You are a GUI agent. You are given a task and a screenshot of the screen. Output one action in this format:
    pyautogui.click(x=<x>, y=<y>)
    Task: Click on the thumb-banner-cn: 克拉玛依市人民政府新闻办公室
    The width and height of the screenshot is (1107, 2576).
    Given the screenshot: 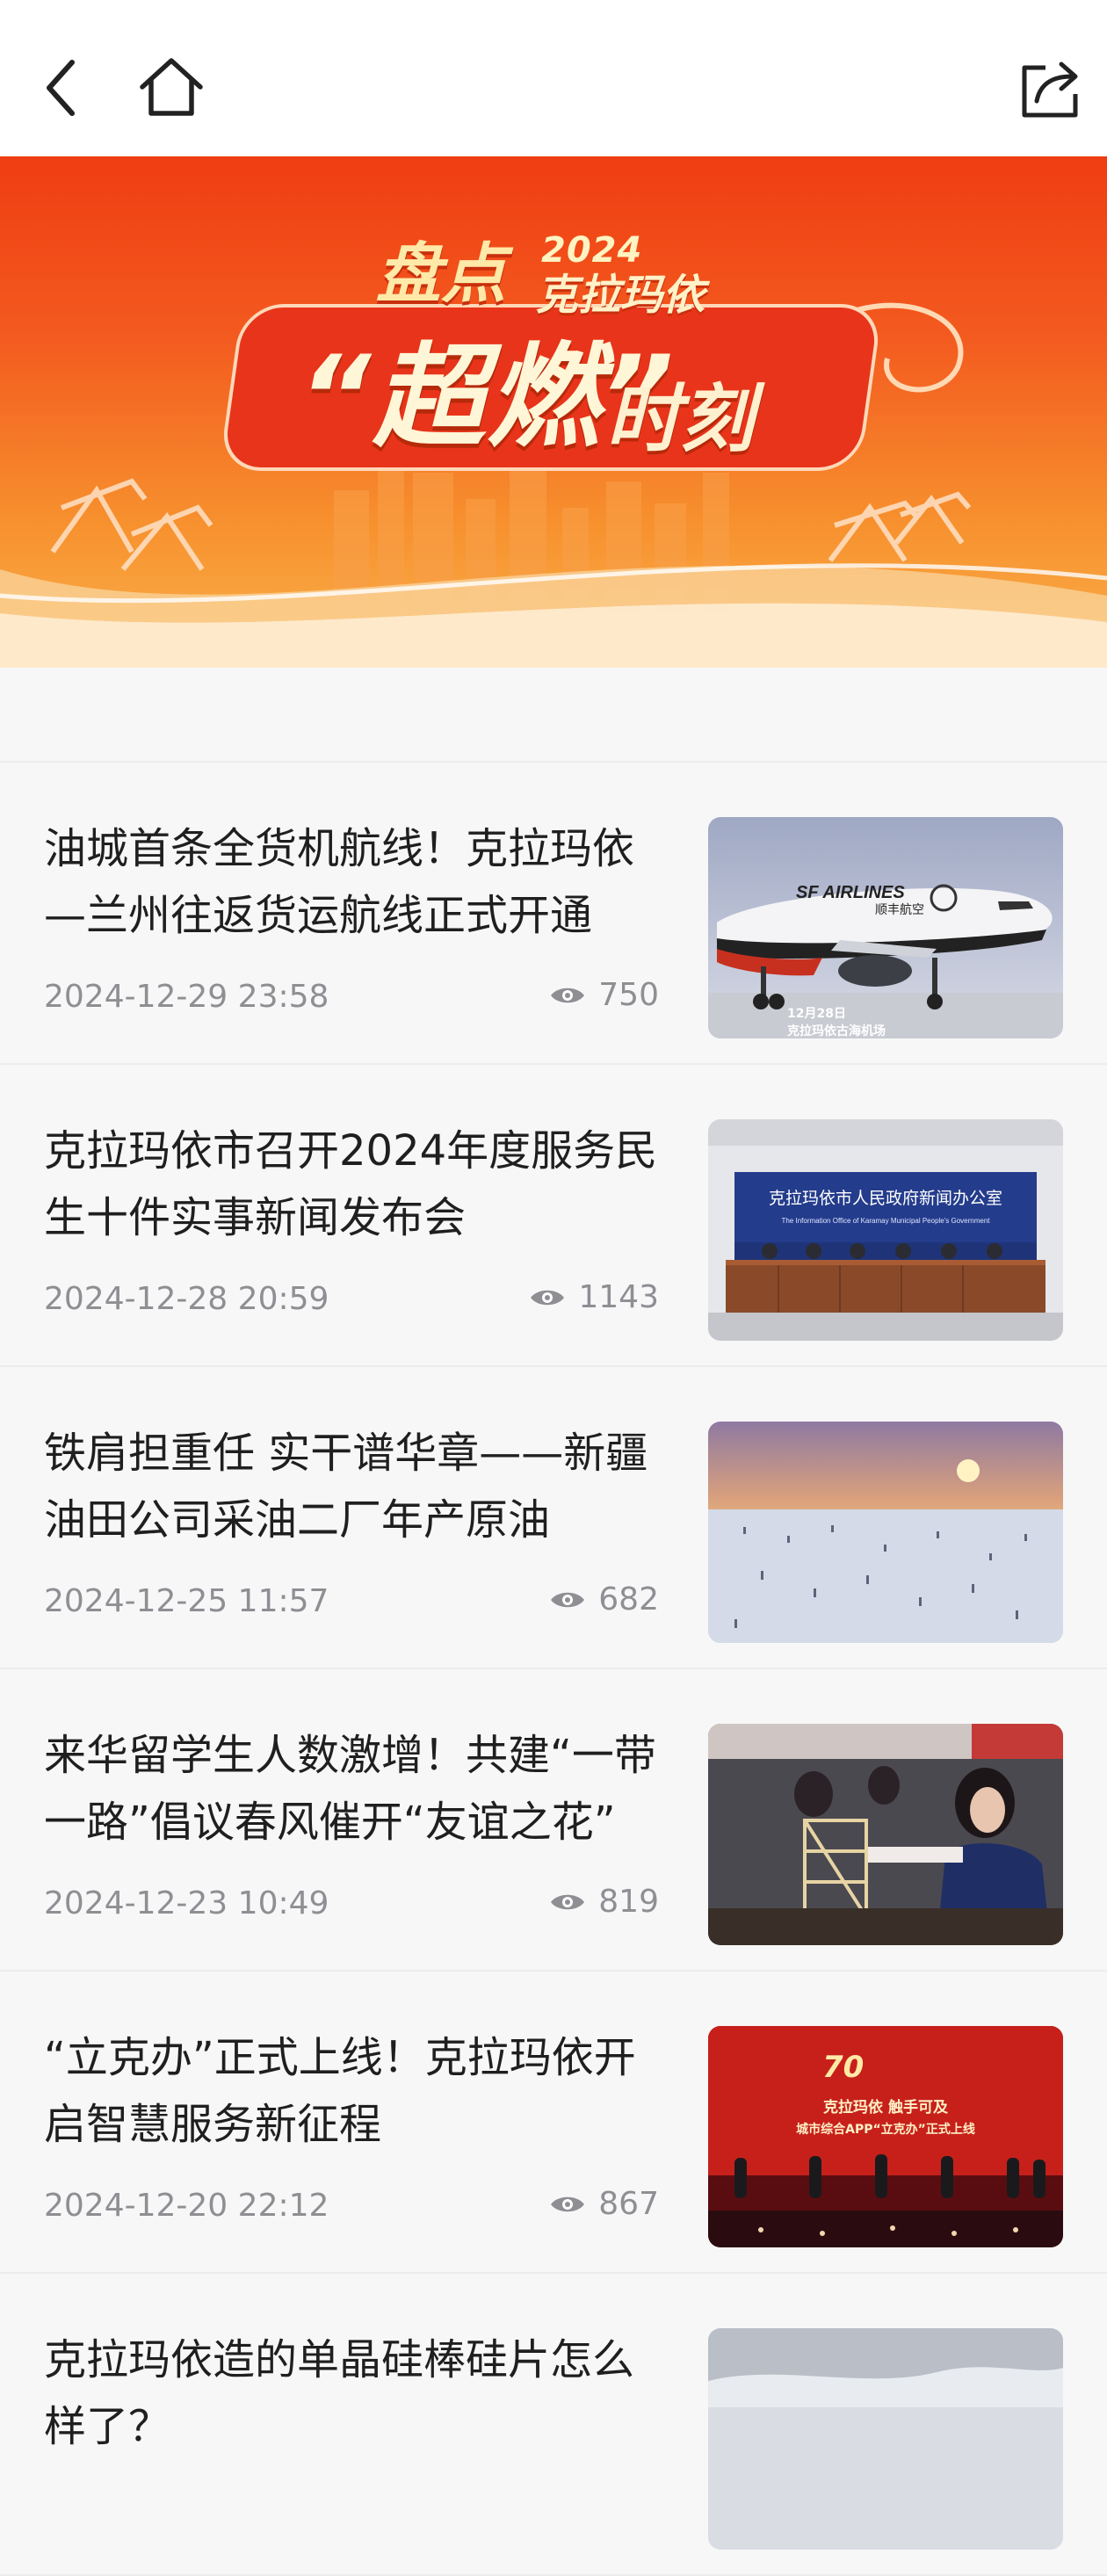 What is the action you would take?
    pyautogui.click(x=885, y=1198)
    